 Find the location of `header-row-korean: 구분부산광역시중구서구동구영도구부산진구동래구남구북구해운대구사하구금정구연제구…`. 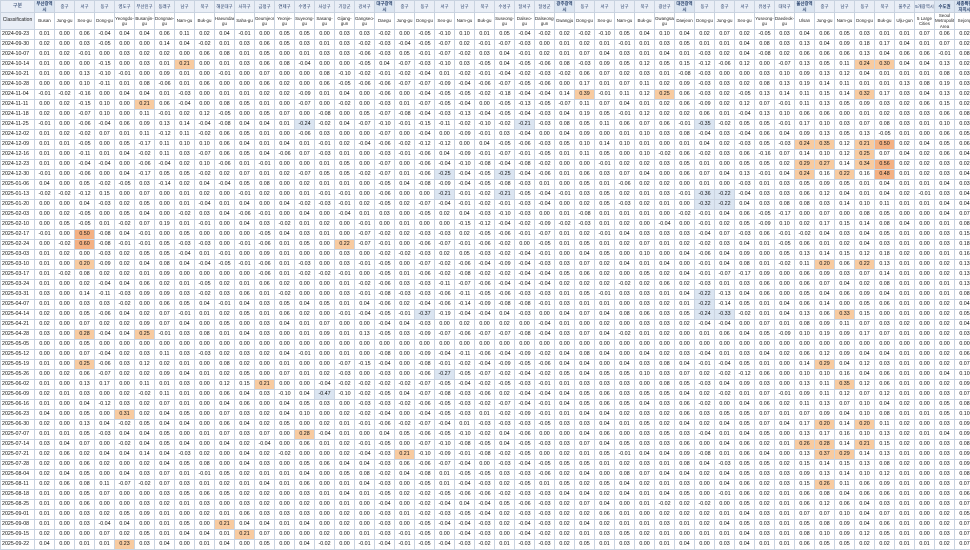

header-row-korean: 구분부산광역시중구서구동구영도구부산진구동래구남구북구해운대구사하구금정구연제구… is located at coordinates (485, 7).